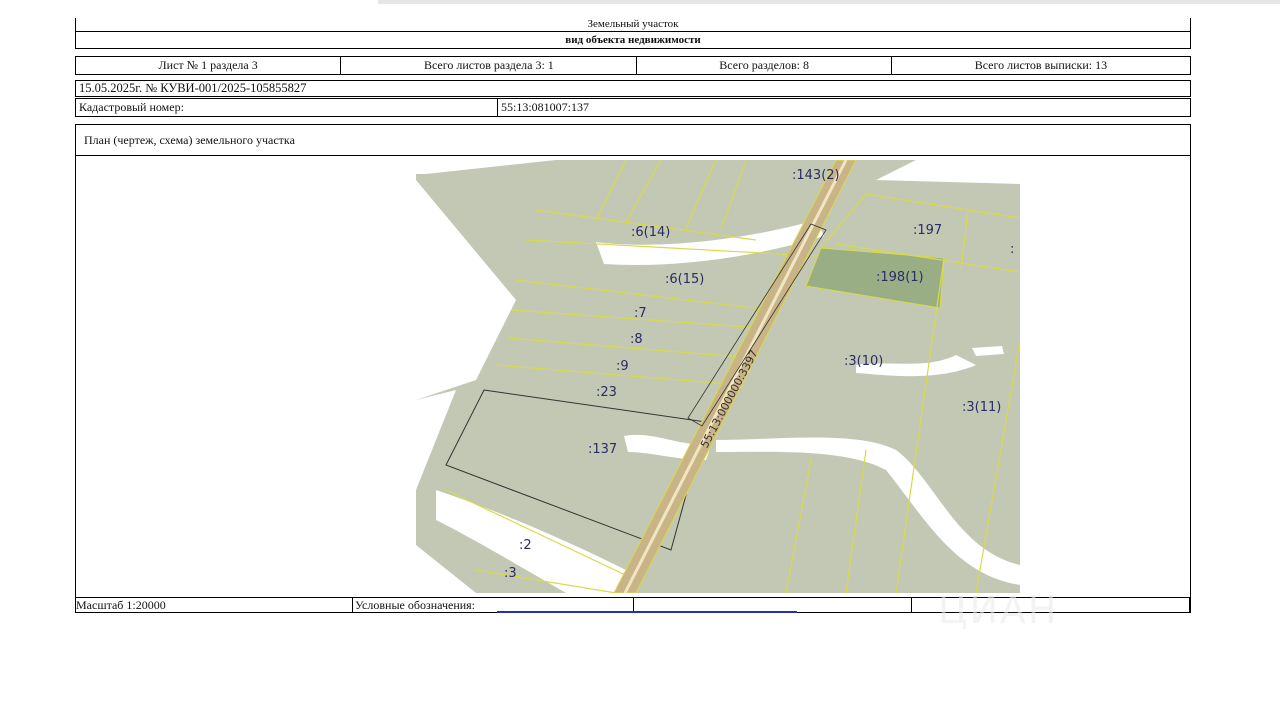  What do you see at coordinates (816, 175) in the screenshot?
I see `parcel-label: :143(2)` at bounding box center [816, 175].